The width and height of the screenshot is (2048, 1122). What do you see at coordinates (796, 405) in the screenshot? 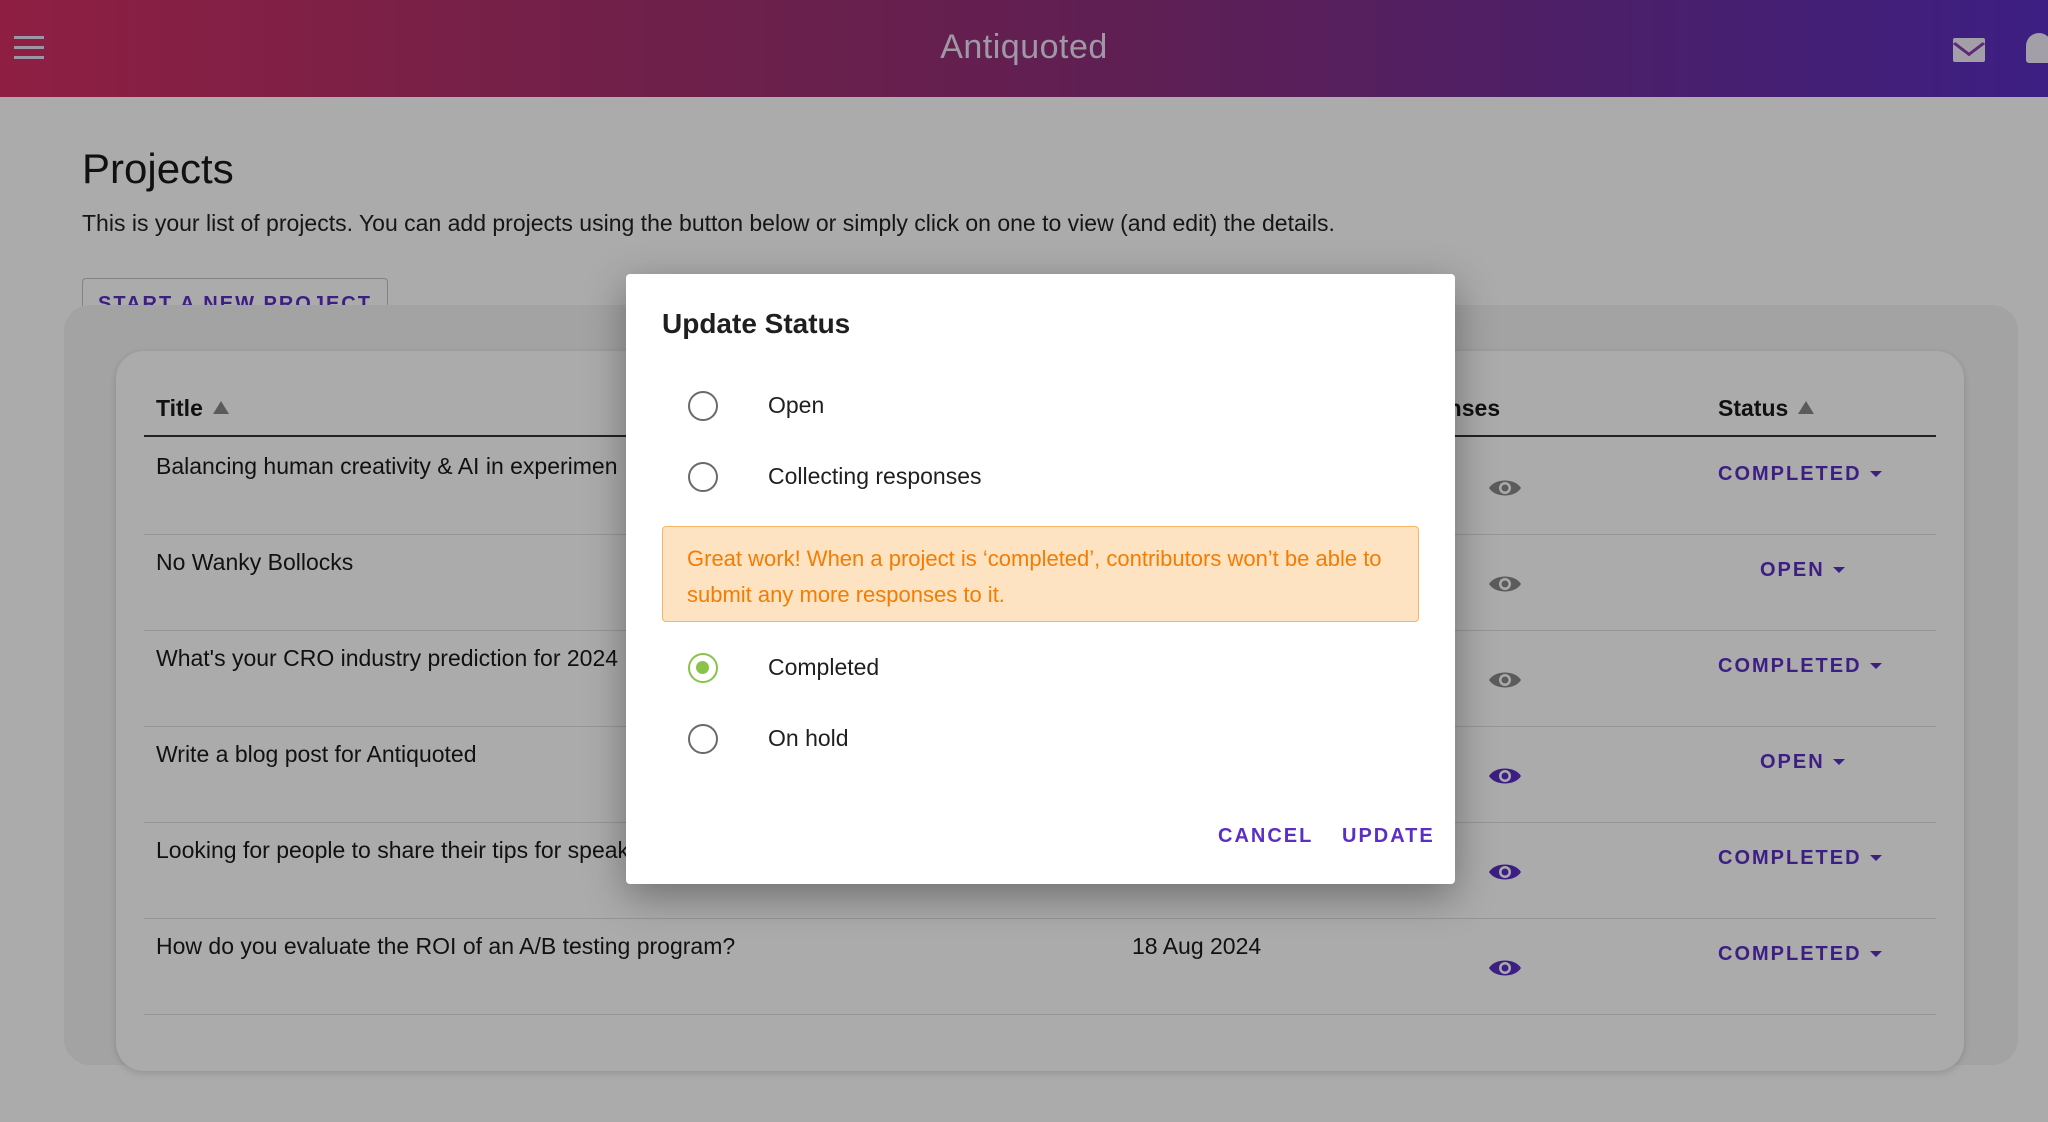
I see `radio-label: Open` at bounding box center [796, 405].